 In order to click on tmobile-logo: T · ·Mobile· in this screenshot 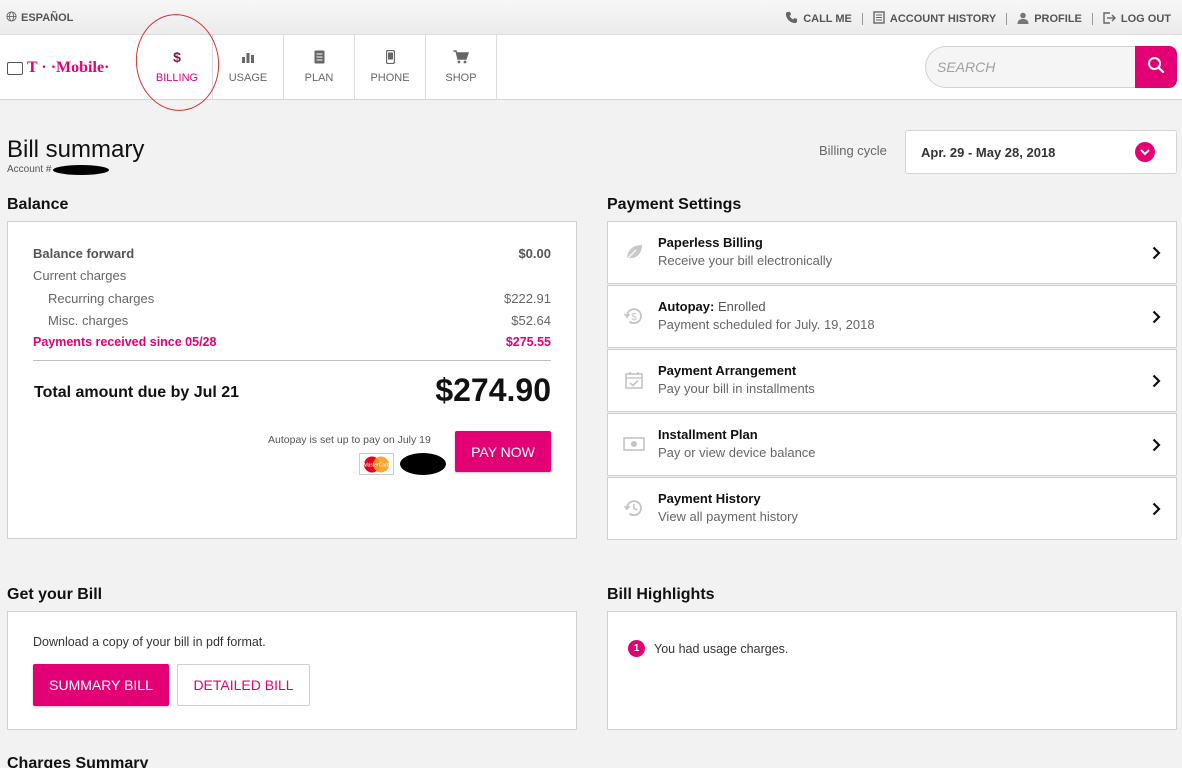, I will do `click(58, 68)`.